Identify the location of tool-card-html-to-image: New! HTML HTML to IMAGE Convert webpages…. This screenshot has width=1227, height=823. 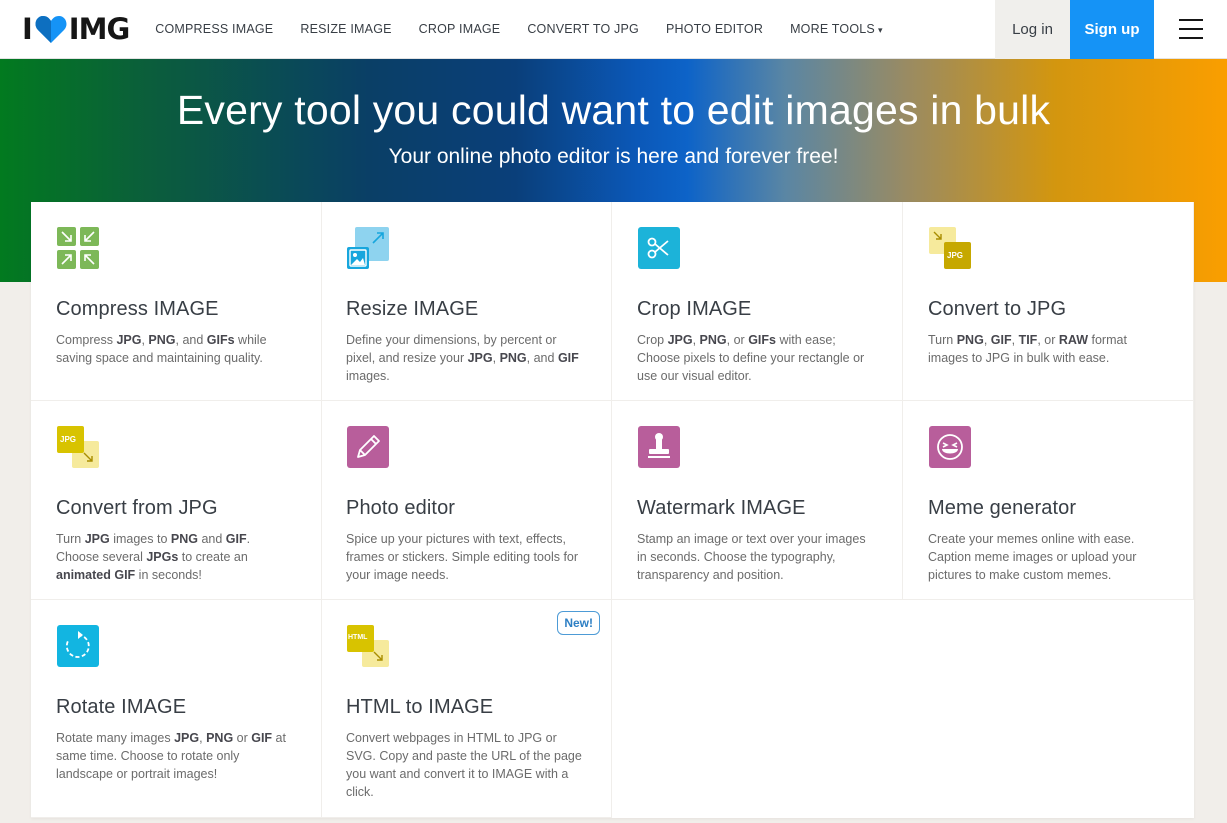
(466, 709).